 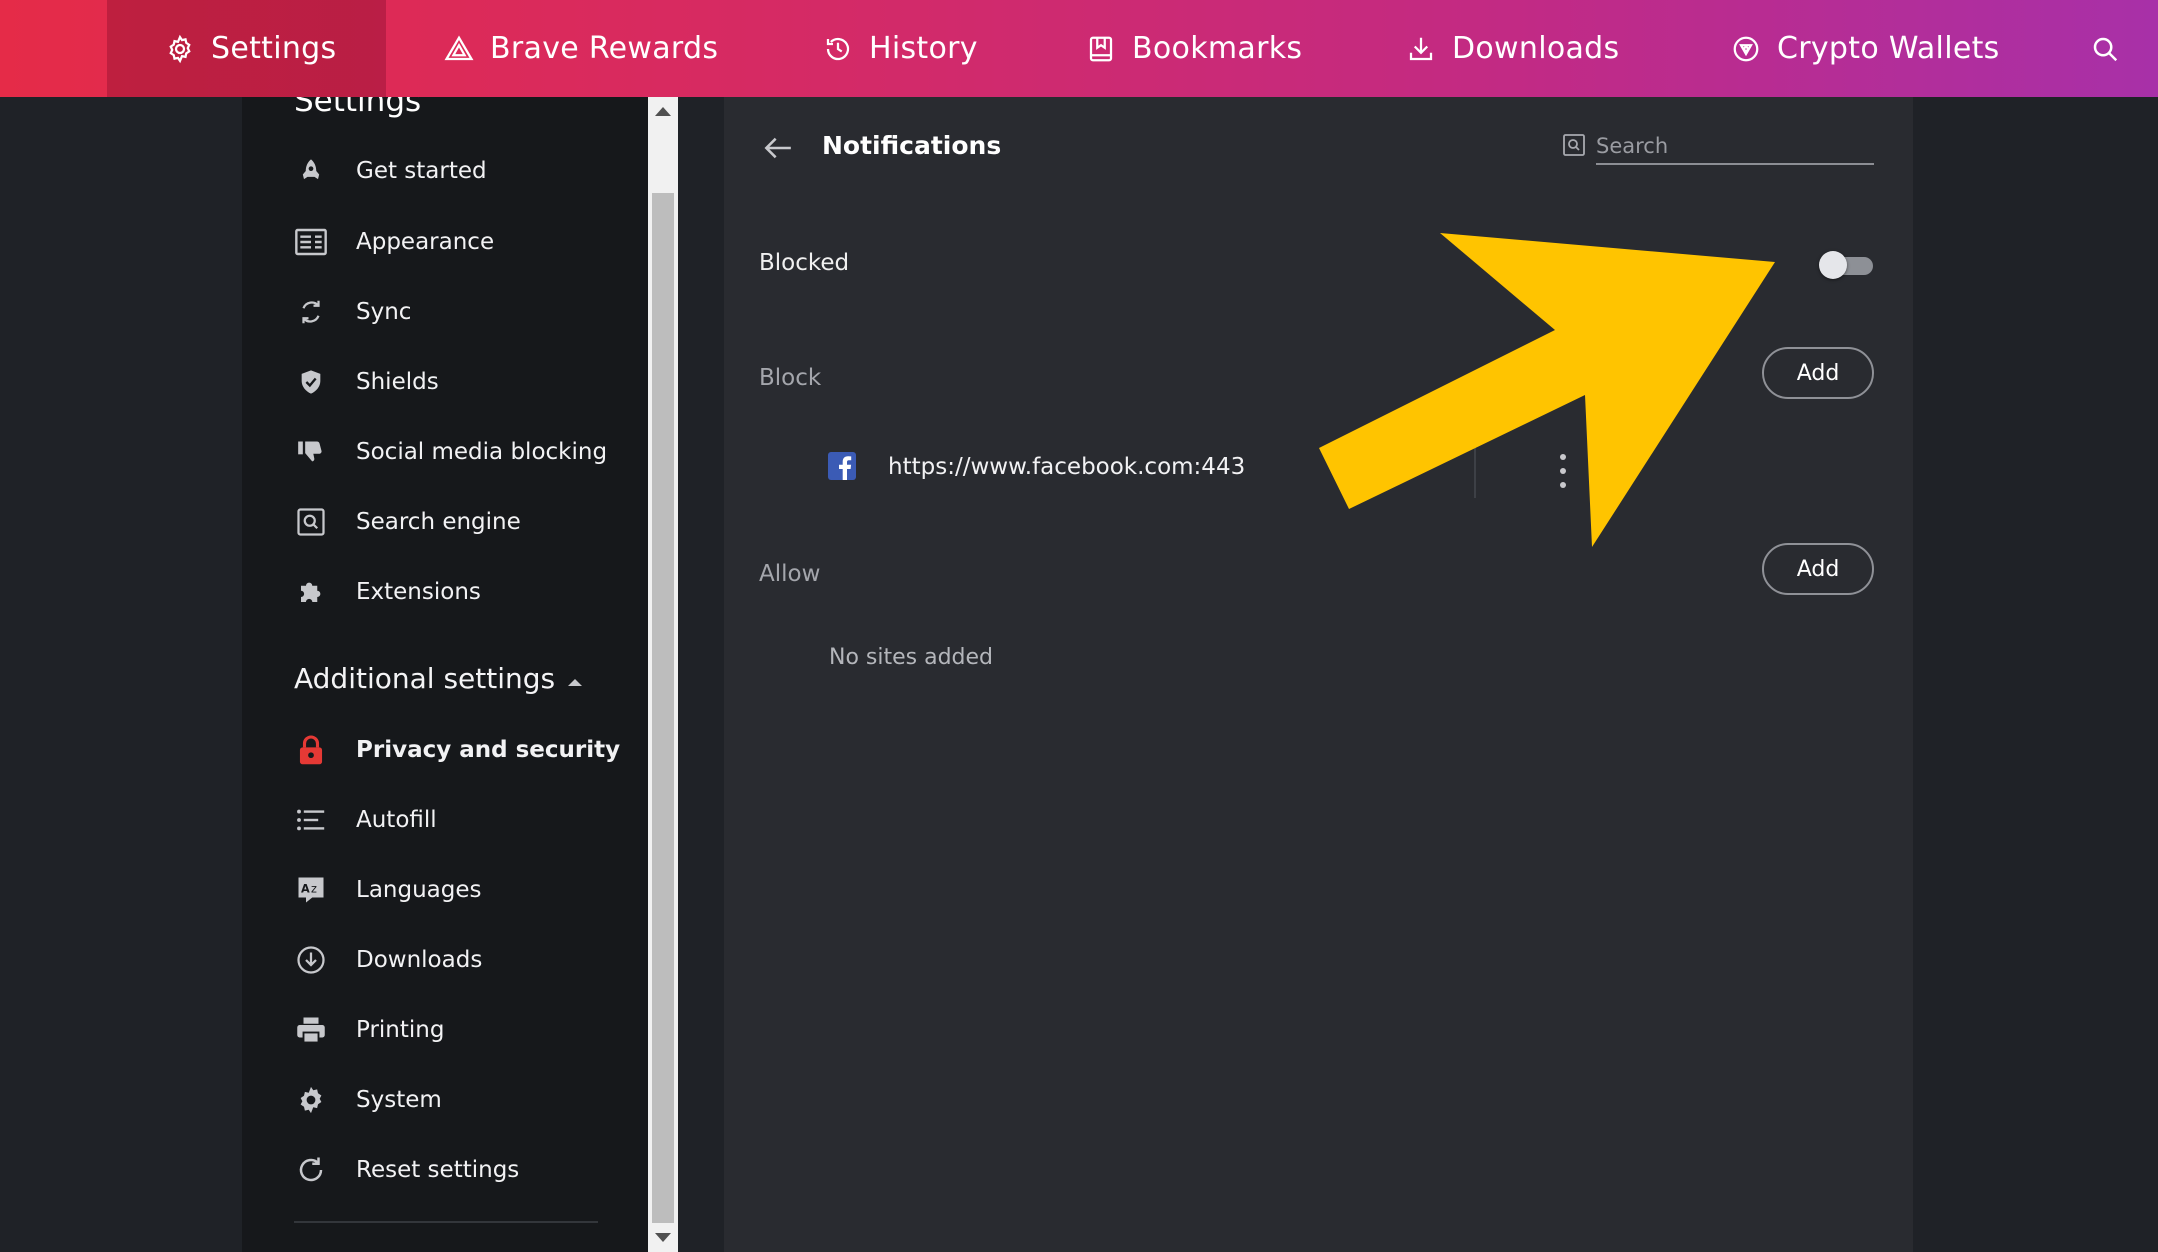 I want to click on sidebar-heading: Settings, so click(x=358, y=108).